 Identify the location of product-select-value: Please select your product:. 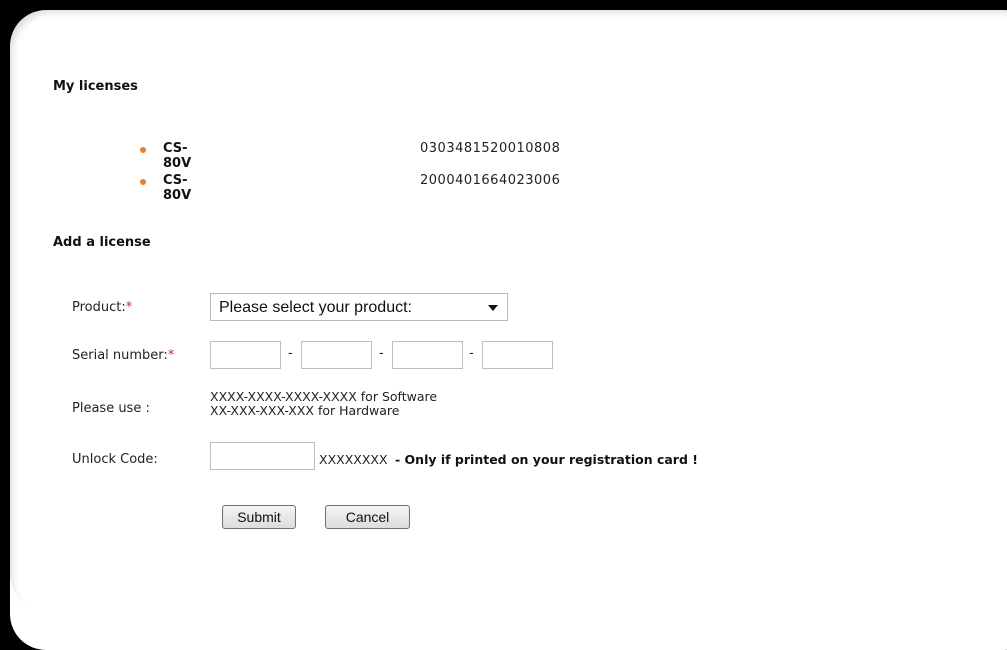
(315, 307).